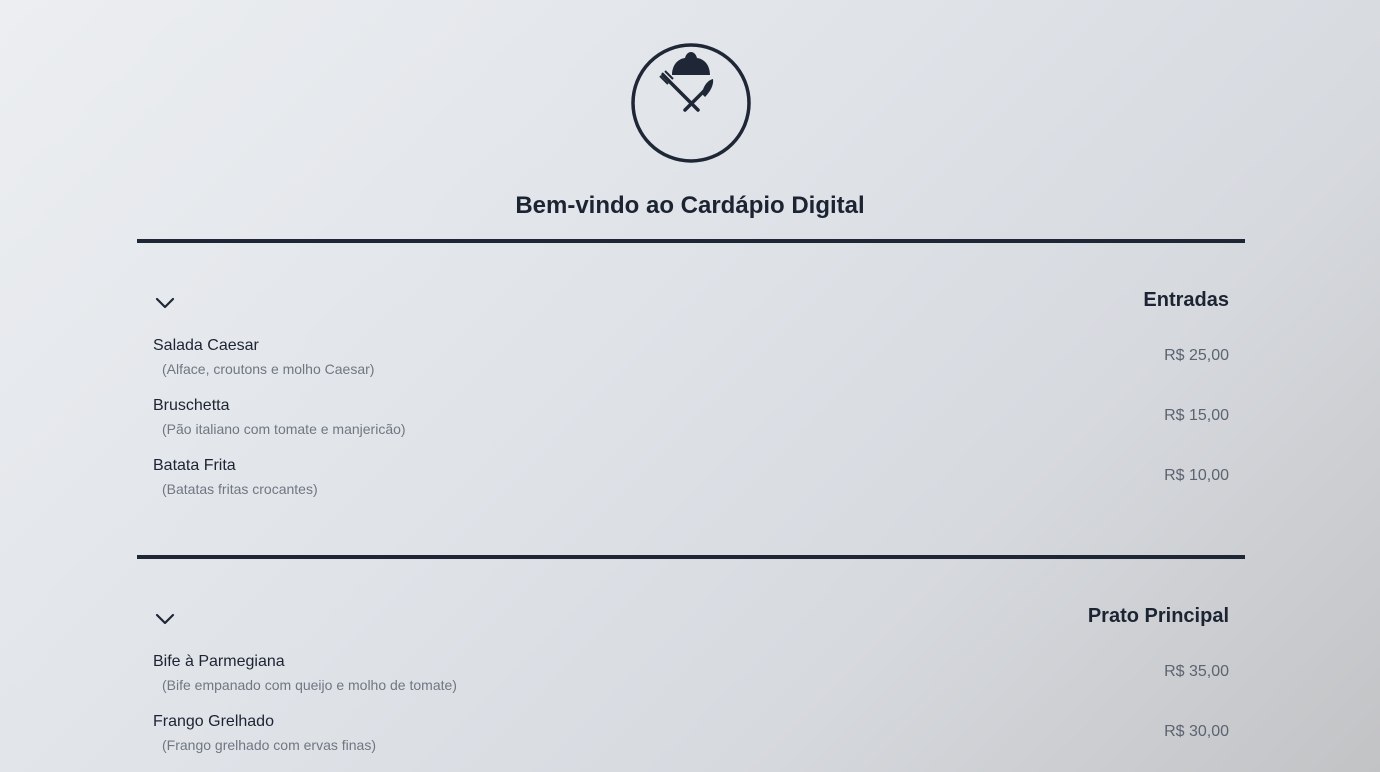 Image resolution: width=1380 pixels, height=772 pixels. I want to click on item-price: R$ 15,00, so click(1196, 415).